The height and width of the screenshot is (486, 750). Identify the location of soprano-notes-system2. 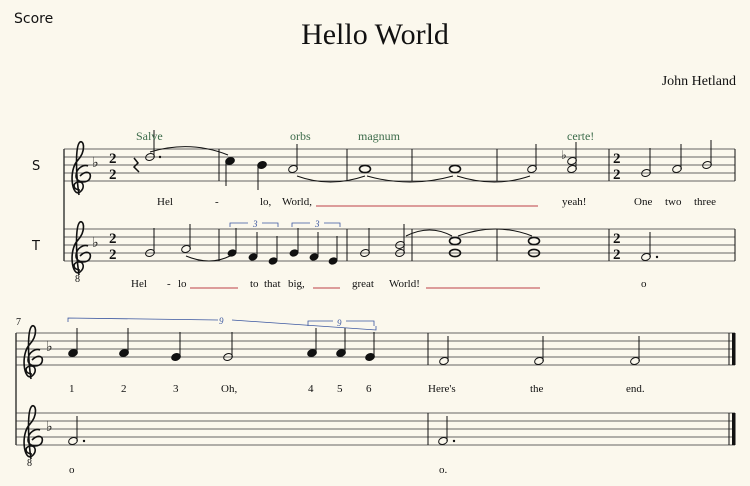
(354, 346).